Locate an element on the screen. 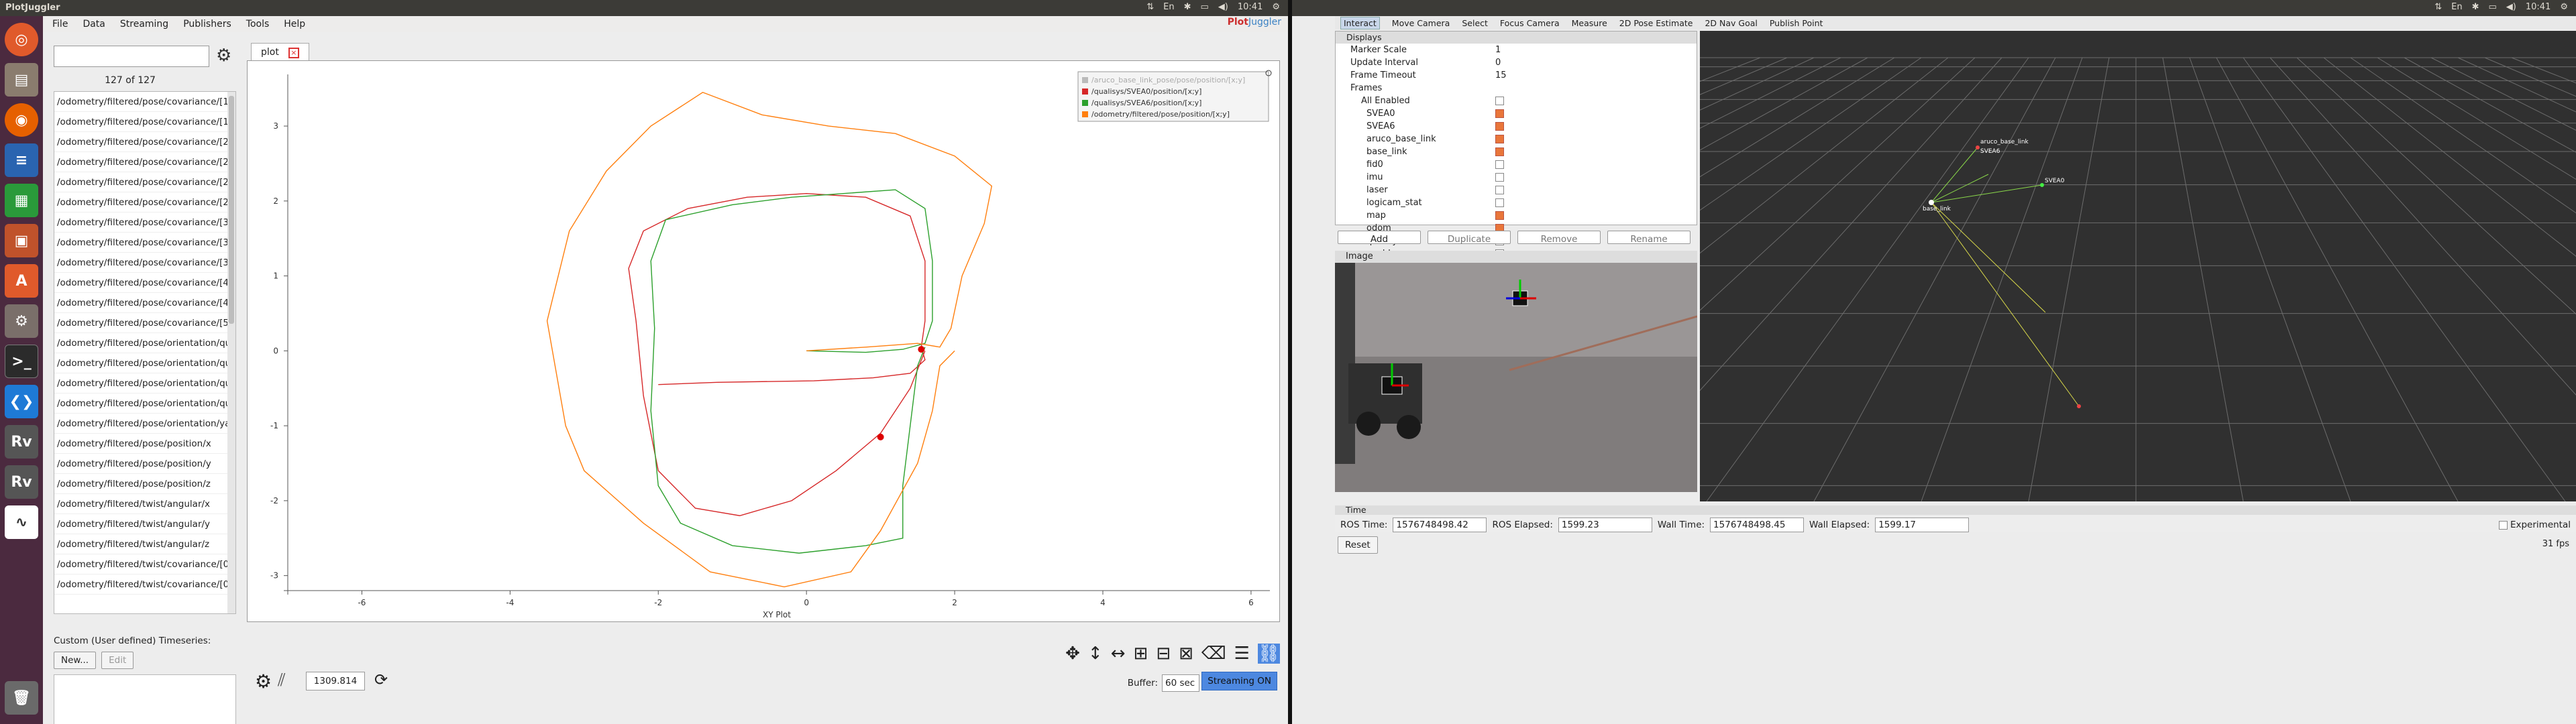  timeline-icon: ⫽ is located at coordinates (282, 680).